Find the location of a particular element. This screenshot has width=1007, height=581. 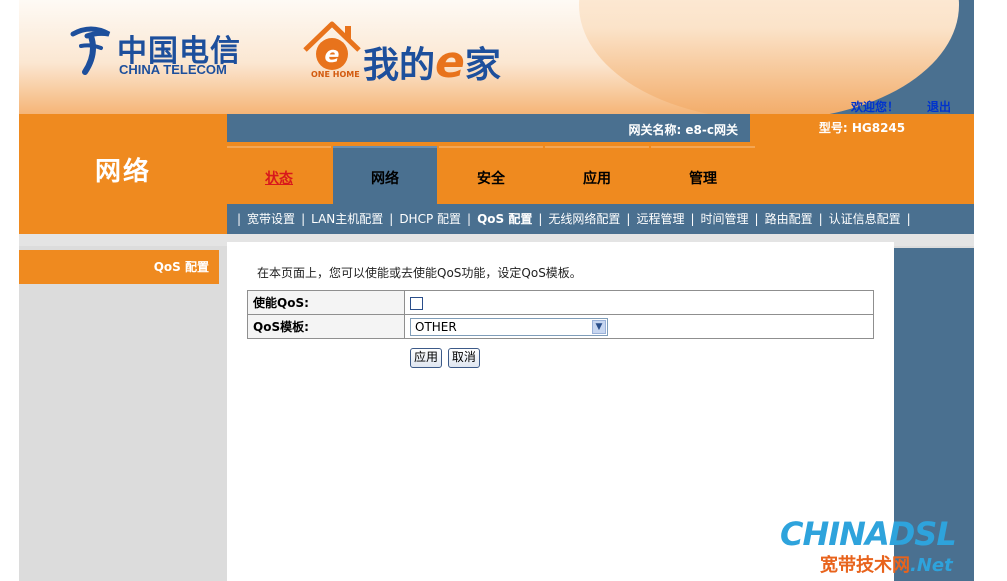

tab-status-label: 状态 is located at coordinates (279, 179).